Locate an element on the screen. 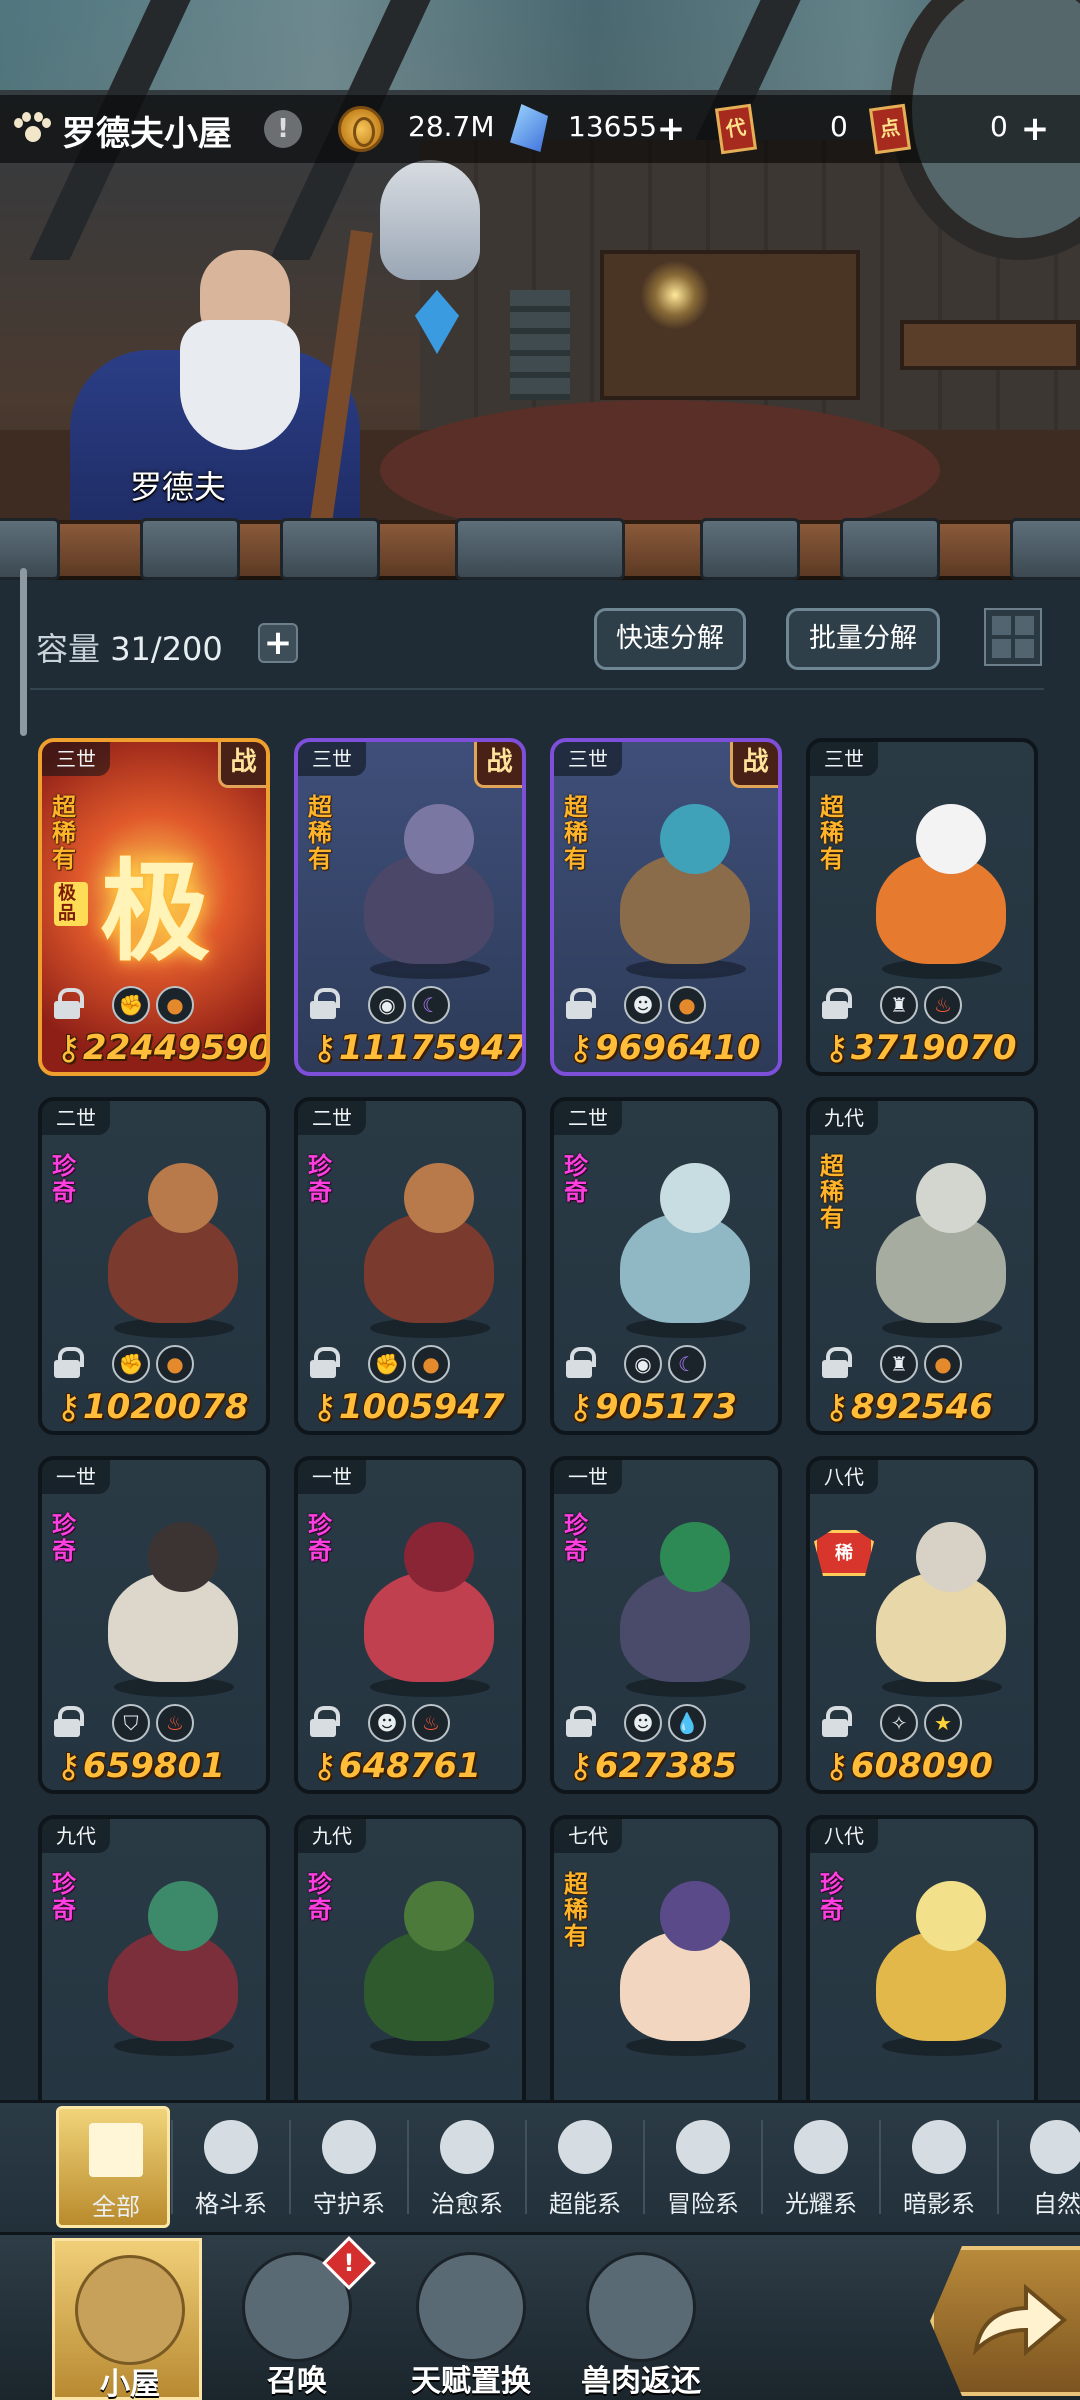  pet-card: 三世 战极超稀有 极品 ✊ ● ⚷22449590 is located at coordinates (154, 907).